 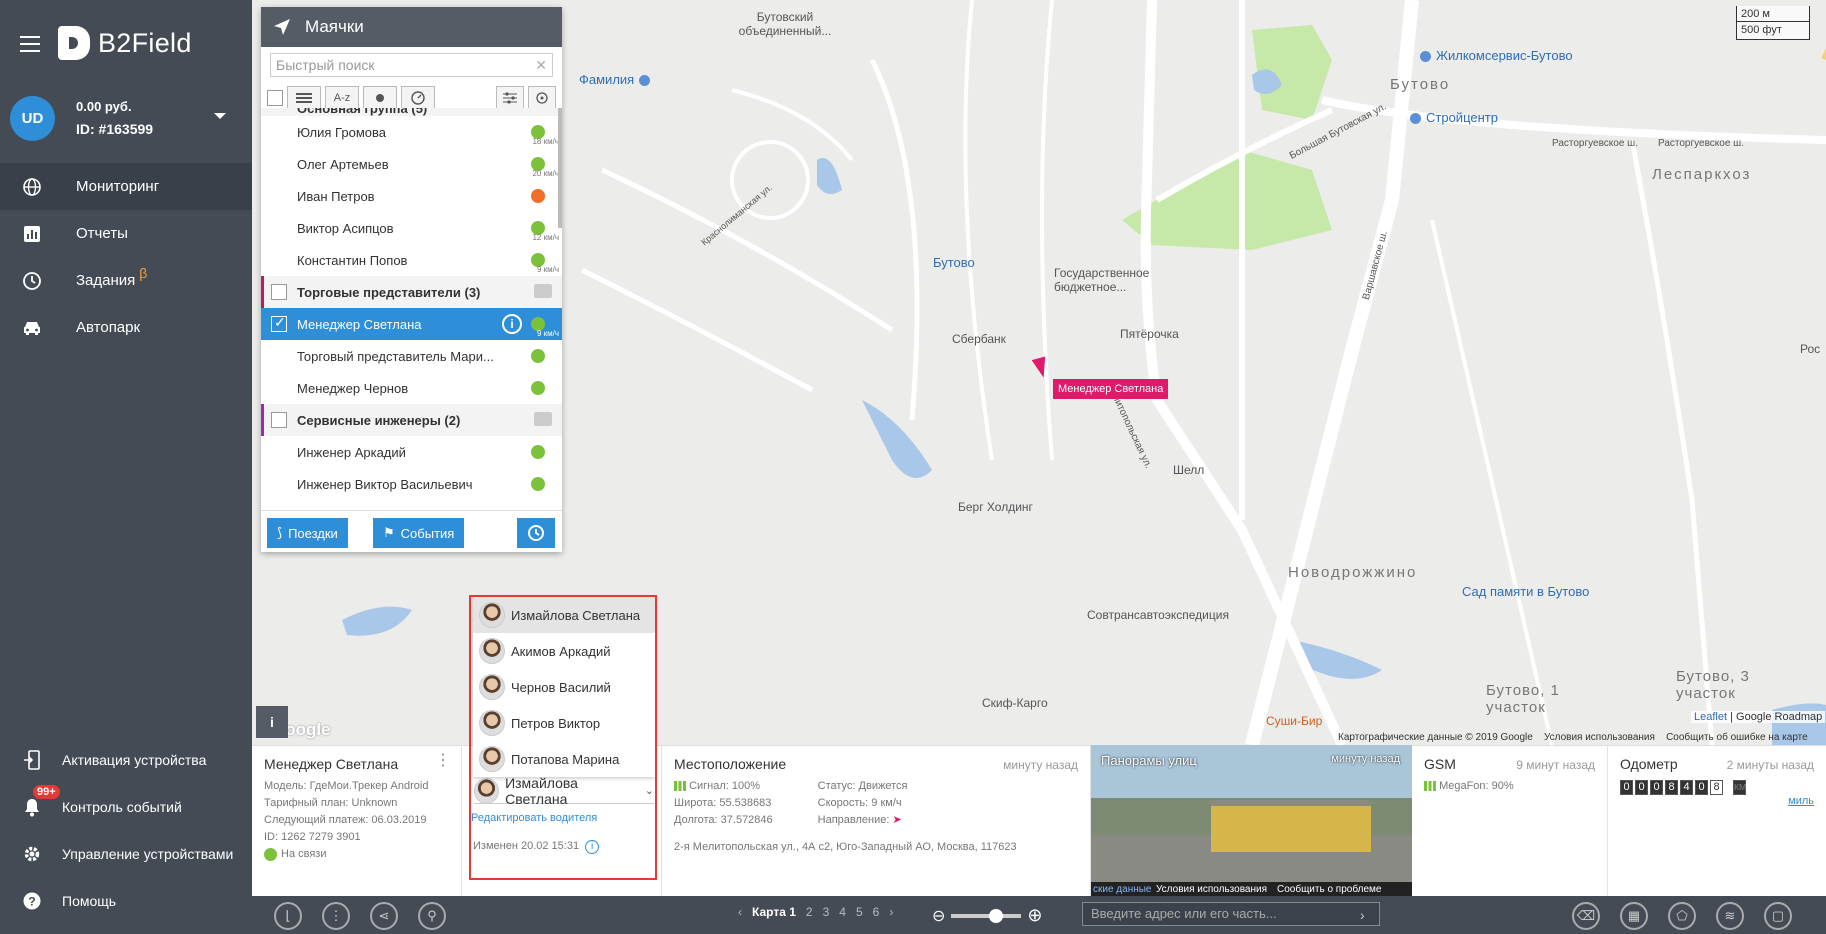 What do you see at coordinates (342, 97) in the screenshot?
I see `sort-alpha-button: A-z` at bounding box center [342, 97].